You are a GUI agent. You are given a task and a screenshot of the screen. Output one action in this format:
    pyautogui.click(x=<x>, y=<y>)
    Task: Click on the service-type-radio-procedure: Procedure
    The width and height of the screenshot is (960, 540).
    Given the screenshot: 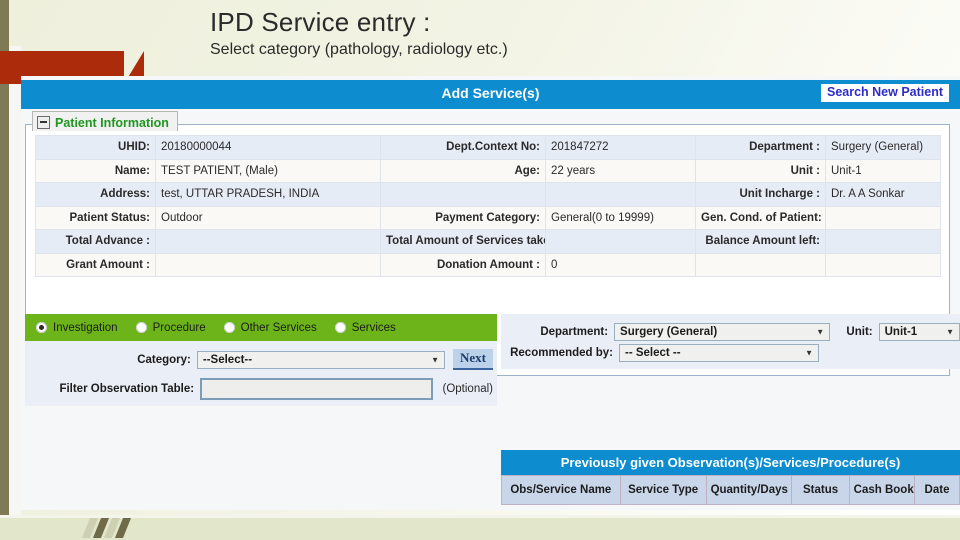 What is the action you would take?
    pyautogui.click(x=170, y=327)
    